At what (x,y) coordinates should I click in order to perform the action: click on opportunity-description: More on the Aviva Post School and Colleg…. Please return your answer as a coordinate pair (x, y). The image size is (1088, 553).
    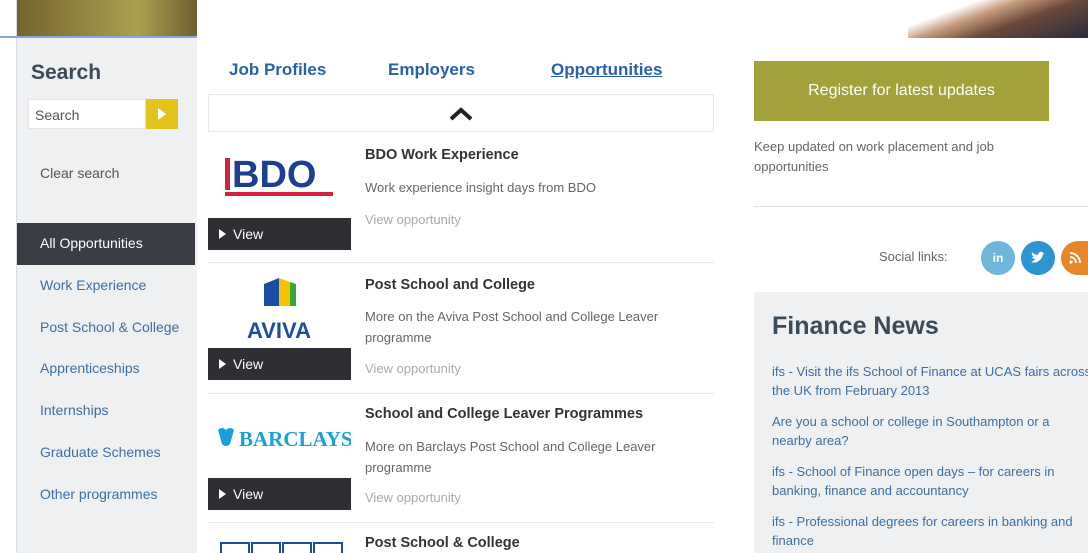
    Looking at the image, I should click on (512, 327).